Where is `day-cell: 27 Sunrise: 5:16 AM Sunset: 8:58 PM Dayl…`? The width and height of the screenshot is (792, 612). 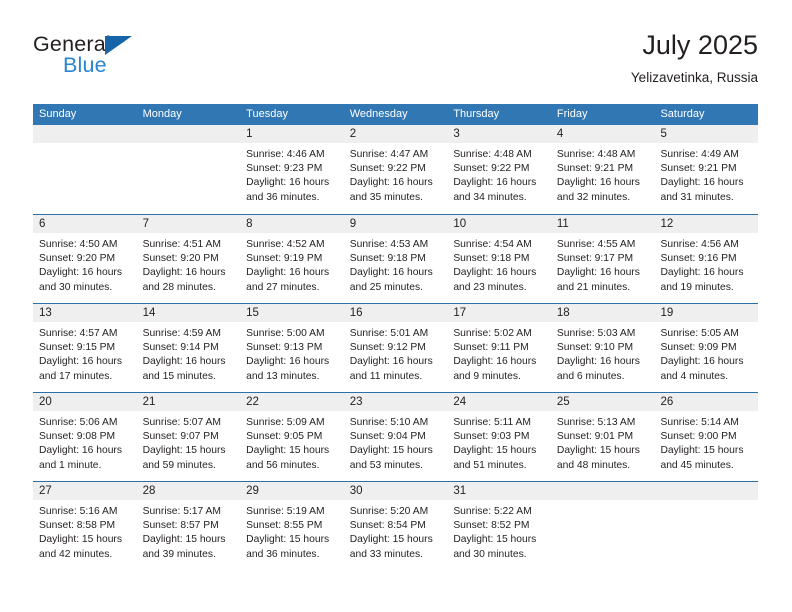 day-cell: 27 Sunrise: 5:16 AM Sunset: 8:58 PM Dayl… is located at coordinates (85, 526).